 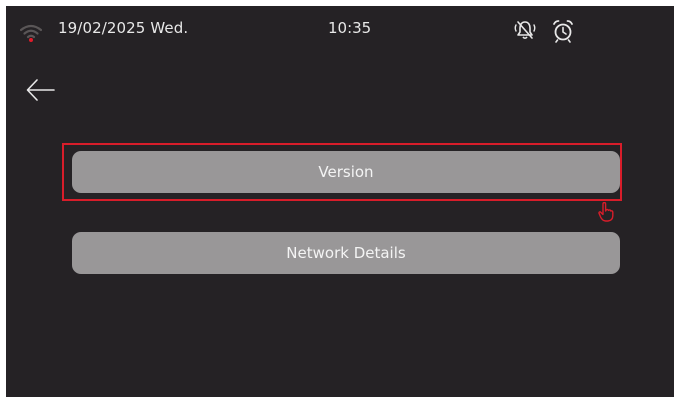 What do you see at coordinates (123, 28) in the screenshot?
I see `status-date: 19/02/2025 Wed.` at bounding box center [123, 28].